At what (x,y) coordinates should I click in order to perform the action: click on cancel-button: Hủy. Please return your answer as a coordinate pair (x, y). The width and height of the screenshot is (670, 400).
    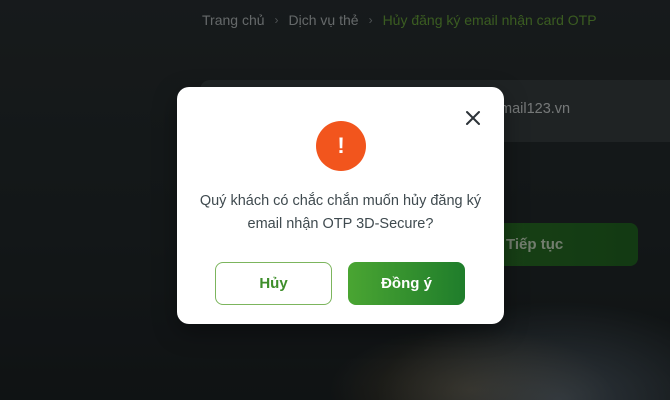
    Looking at the image, I should click on (273, 283).